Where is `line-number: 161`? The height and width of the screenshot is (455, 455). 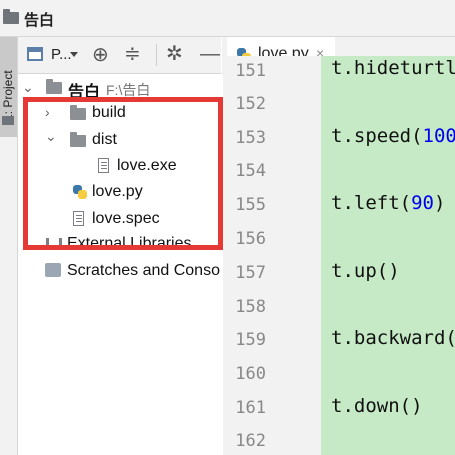 line-number: 161 is located at coordinates (250, 408).